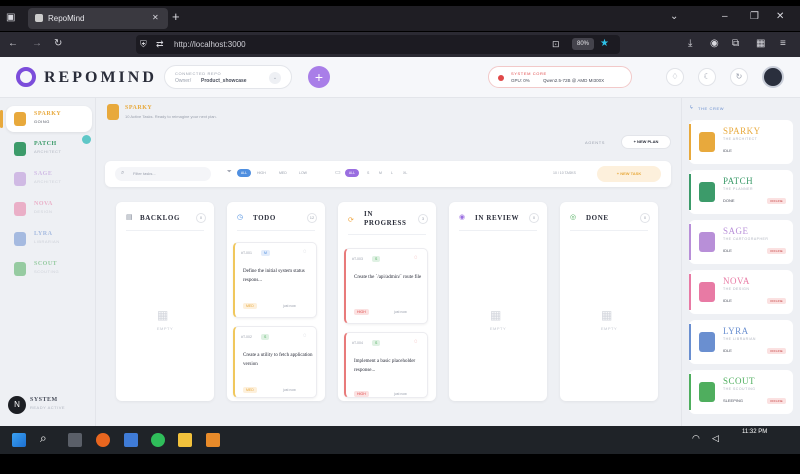  Describe the element at coordinates (707, 77) in the screenshot. I see `theme-toggle-icon: ☾` at that location.